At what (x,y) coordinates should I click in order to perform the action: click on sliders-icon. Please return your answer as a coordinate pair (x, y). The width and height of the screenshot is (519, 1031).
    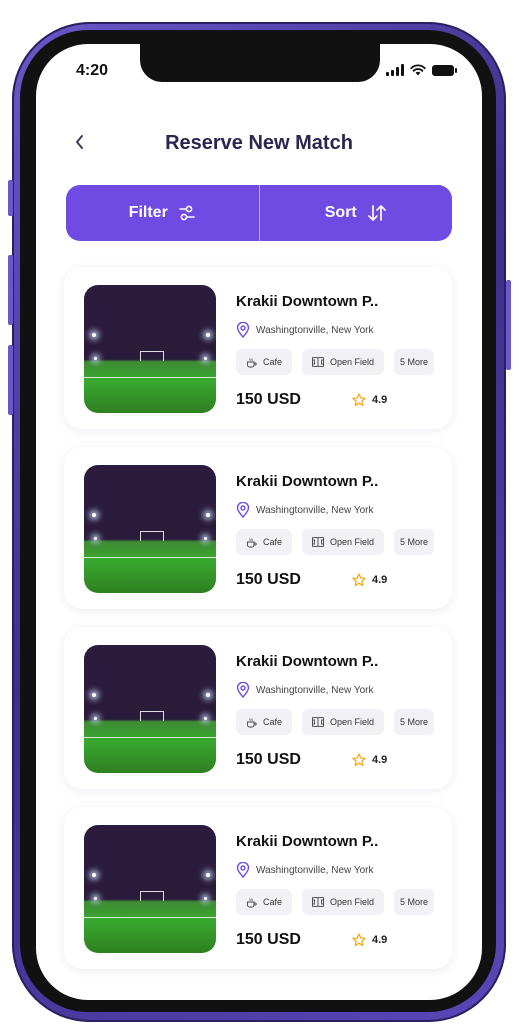
    Looking at the image, I should click on (187, 213).